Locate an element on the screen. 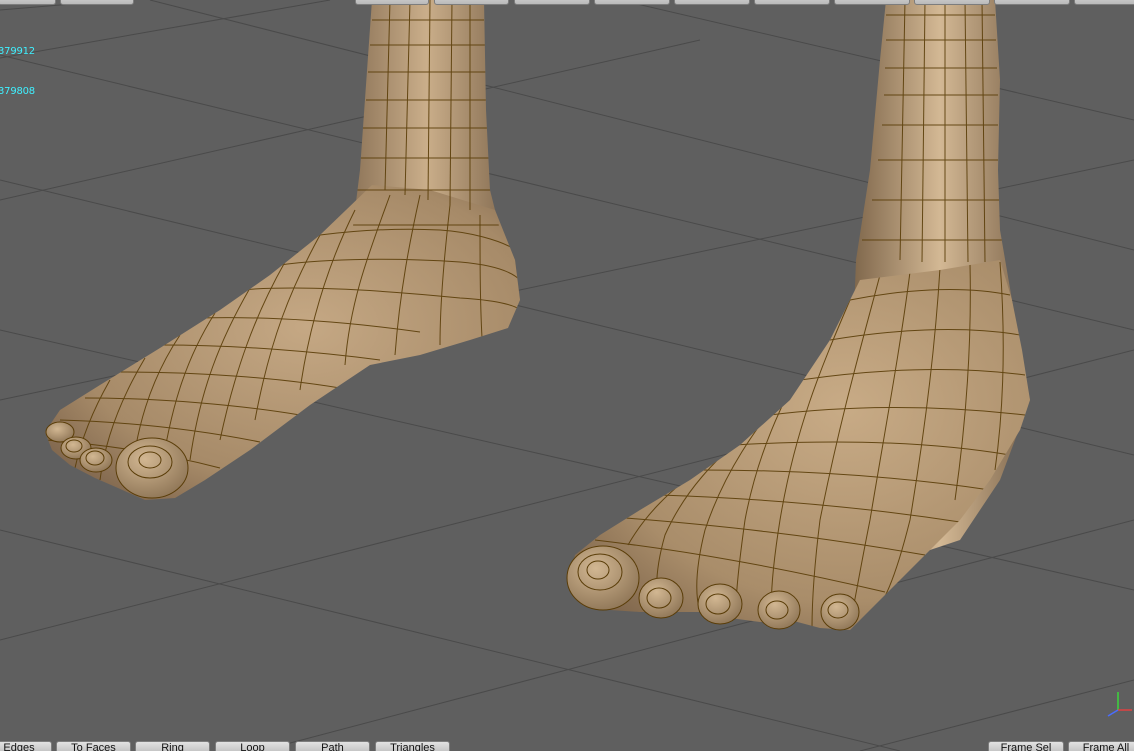  loop-button: Loop is located at coordinates (252, 746).